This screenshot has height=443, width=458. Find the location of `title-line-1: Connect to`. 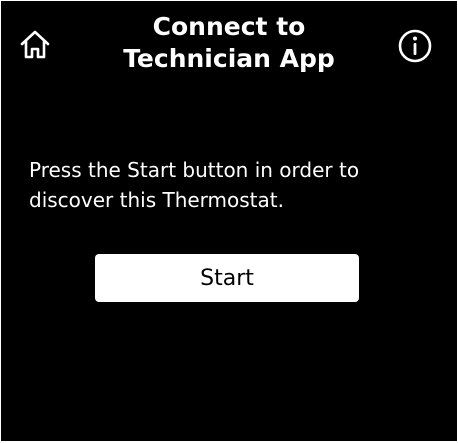

title-line-1: Connect to is located at coordinates (229, 26).